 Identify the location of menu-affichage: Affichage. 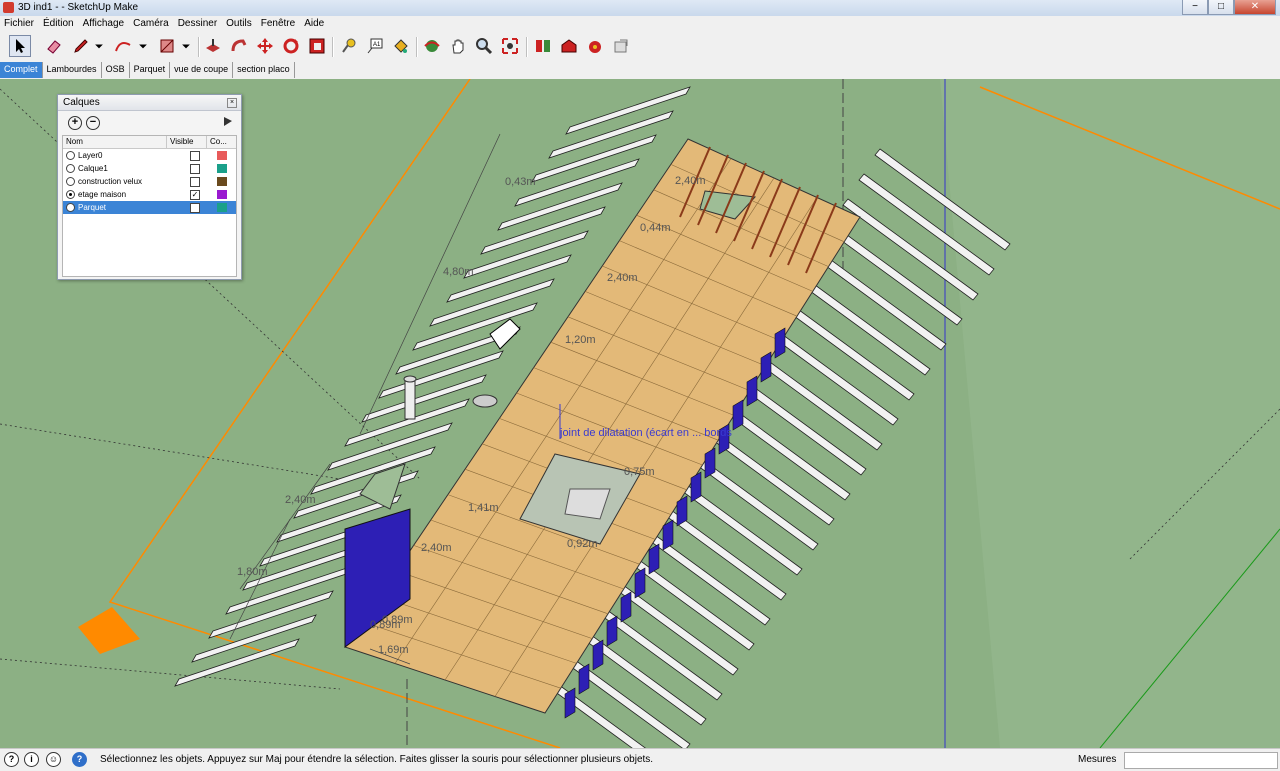
(104, 24).